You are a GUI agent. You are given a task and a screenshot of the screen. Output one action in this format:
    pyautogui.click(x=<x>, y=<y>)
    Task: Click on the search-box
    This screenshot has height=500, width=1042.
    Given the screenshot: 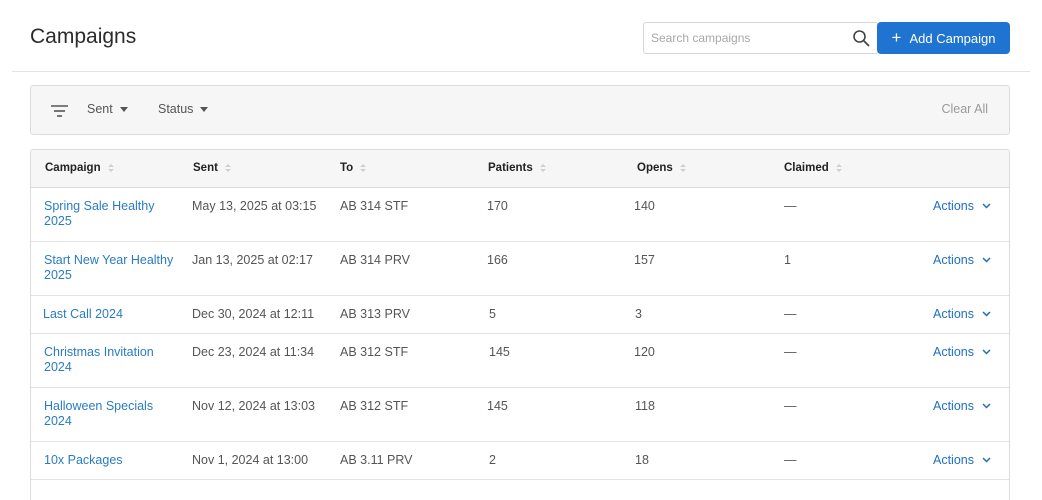 What is the action you would take?
    pyautogui.click(x=761, y=38)
    